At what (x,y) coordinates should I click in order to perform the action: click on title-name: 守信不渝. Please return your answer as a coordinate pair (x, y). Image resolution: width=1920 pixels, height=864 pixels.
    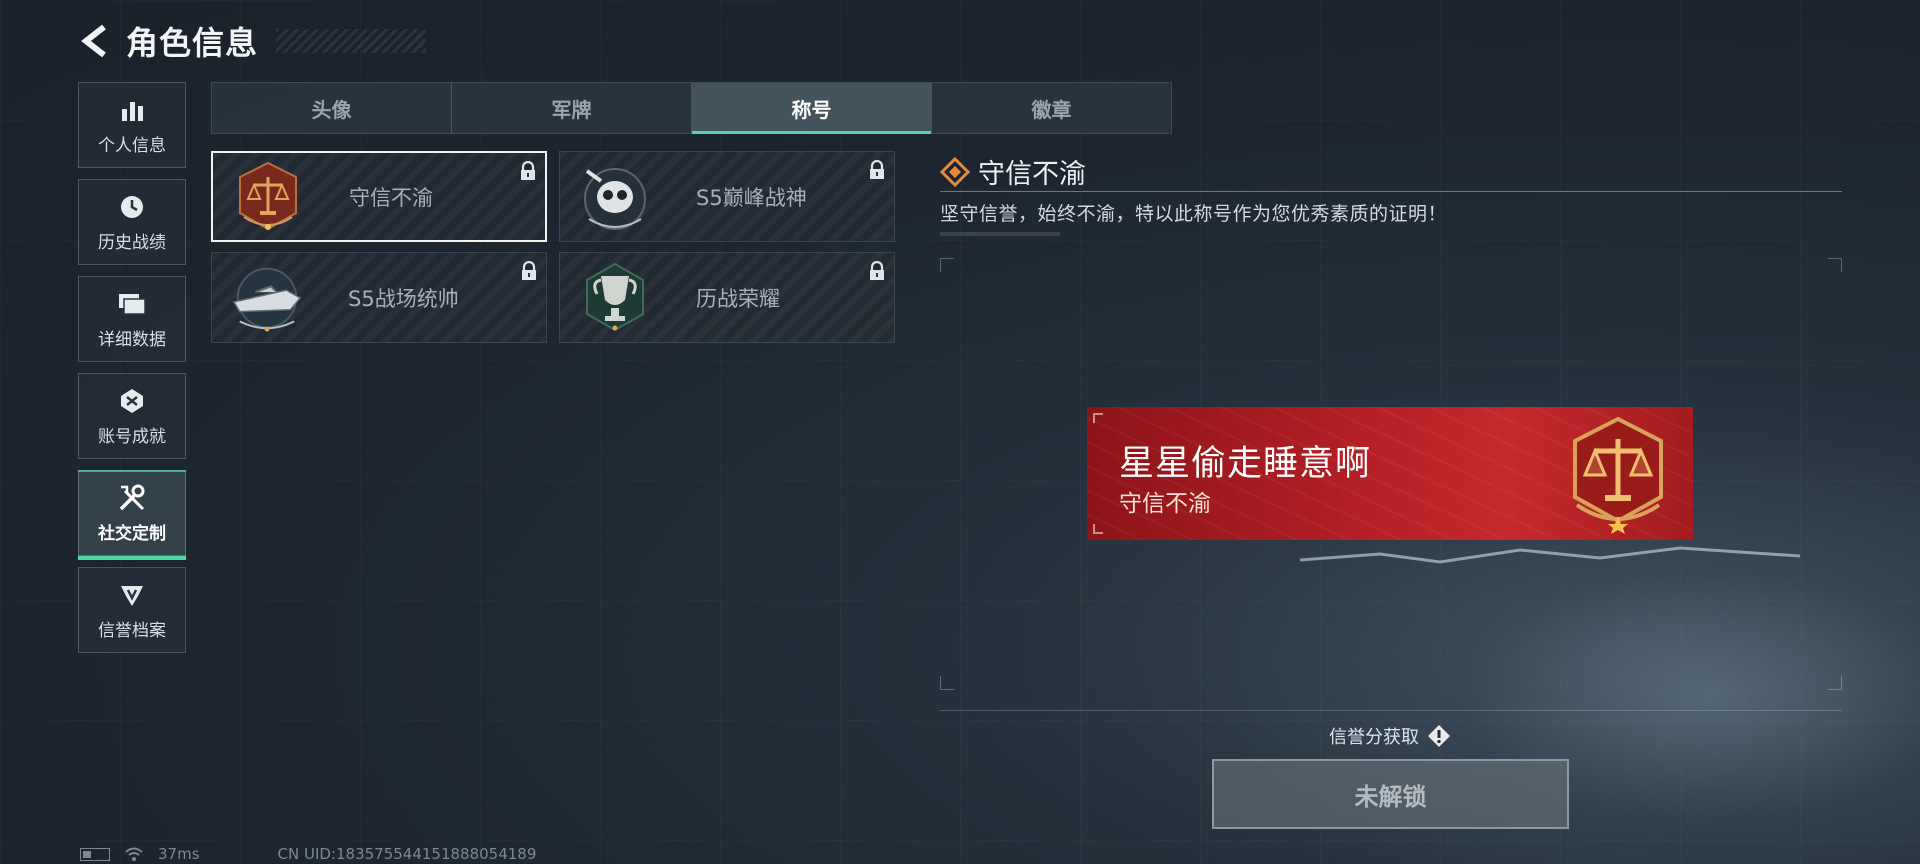
    Looking at the image, I should click on (391, 197).